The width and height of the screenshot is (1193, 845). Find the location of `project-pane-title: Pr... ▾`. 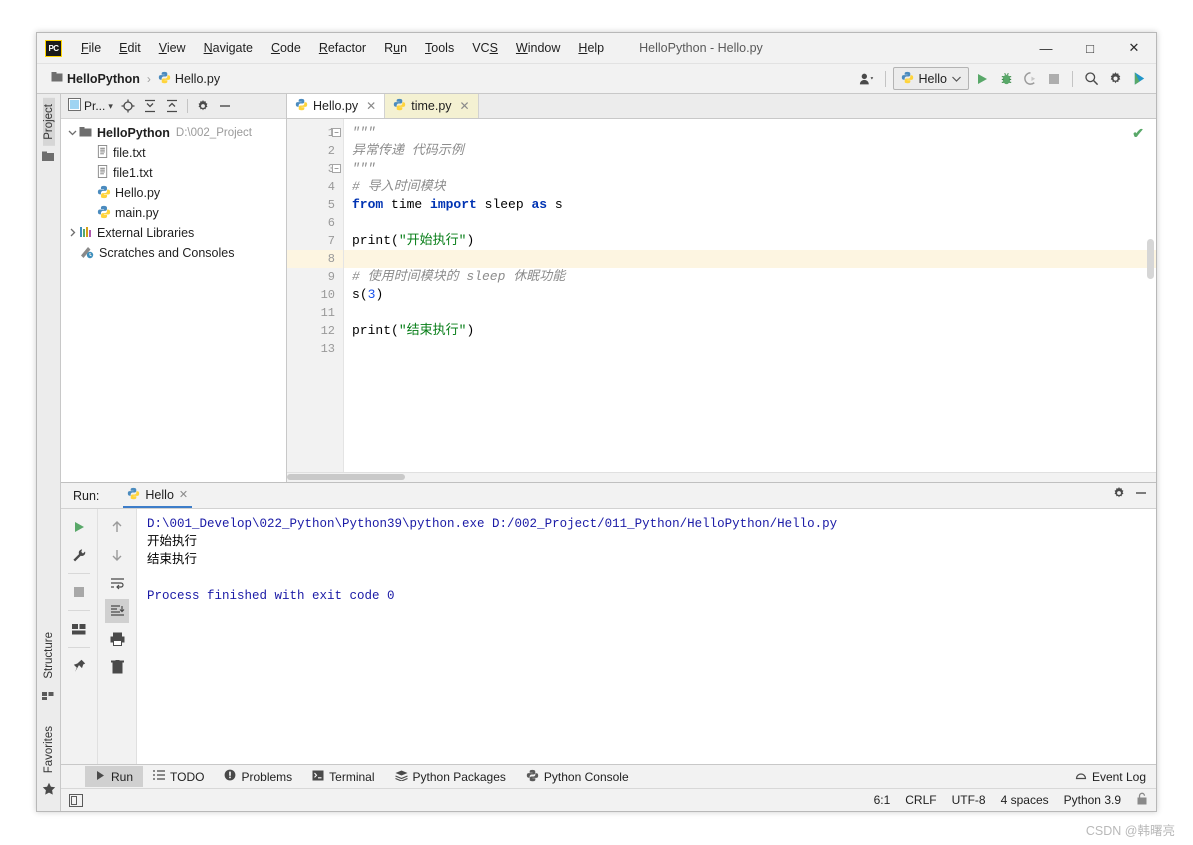

project-pane-title: Pr... ▾ is located at coordinates (90, 106).